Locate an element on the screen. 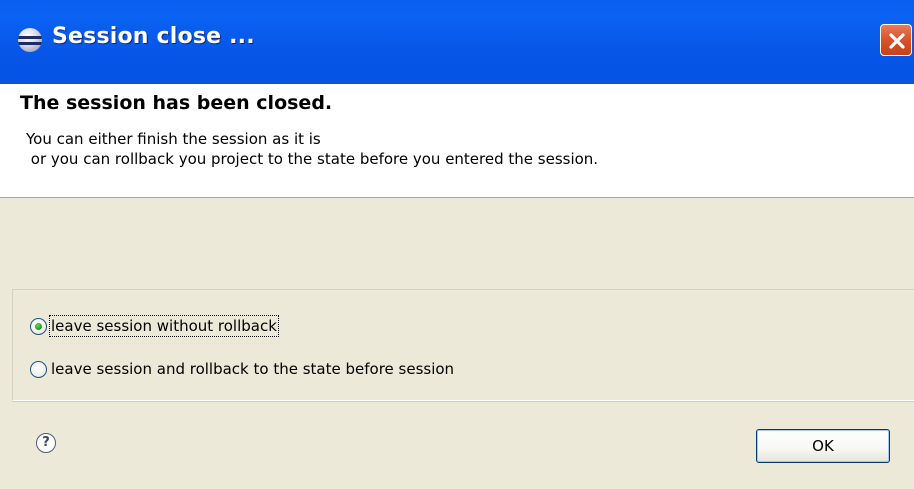 Image resolution: width=914 pixels, height=489 pixels. close-icon is located at coordinates (897, 41).